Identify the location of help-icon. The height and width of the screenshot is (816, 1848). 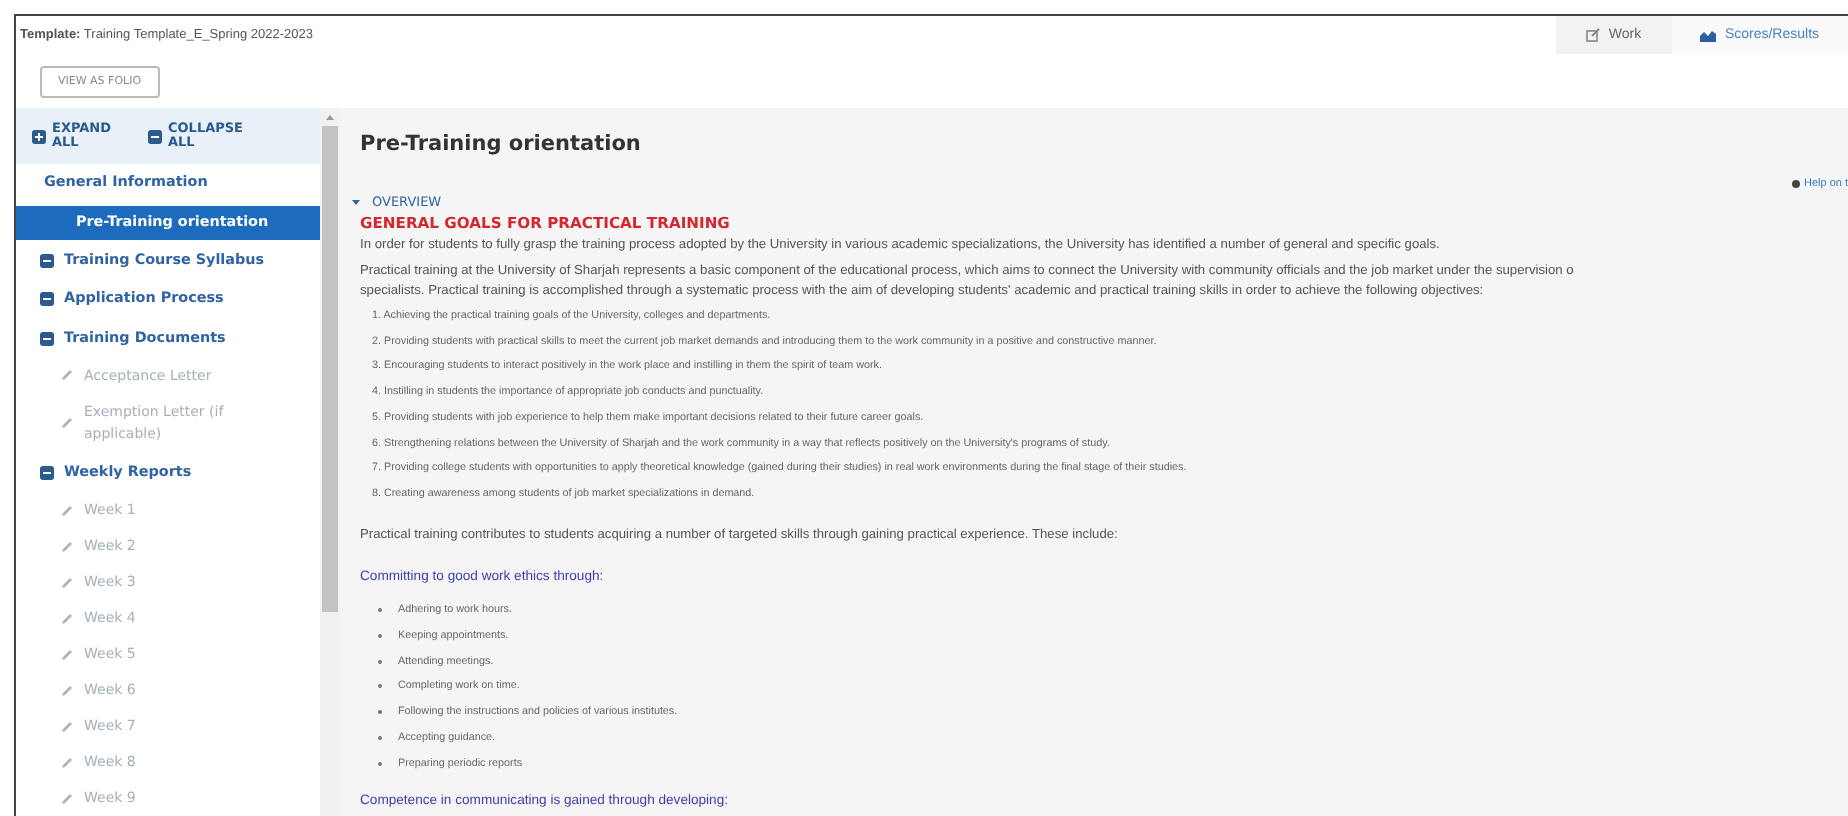
(1795, 184).